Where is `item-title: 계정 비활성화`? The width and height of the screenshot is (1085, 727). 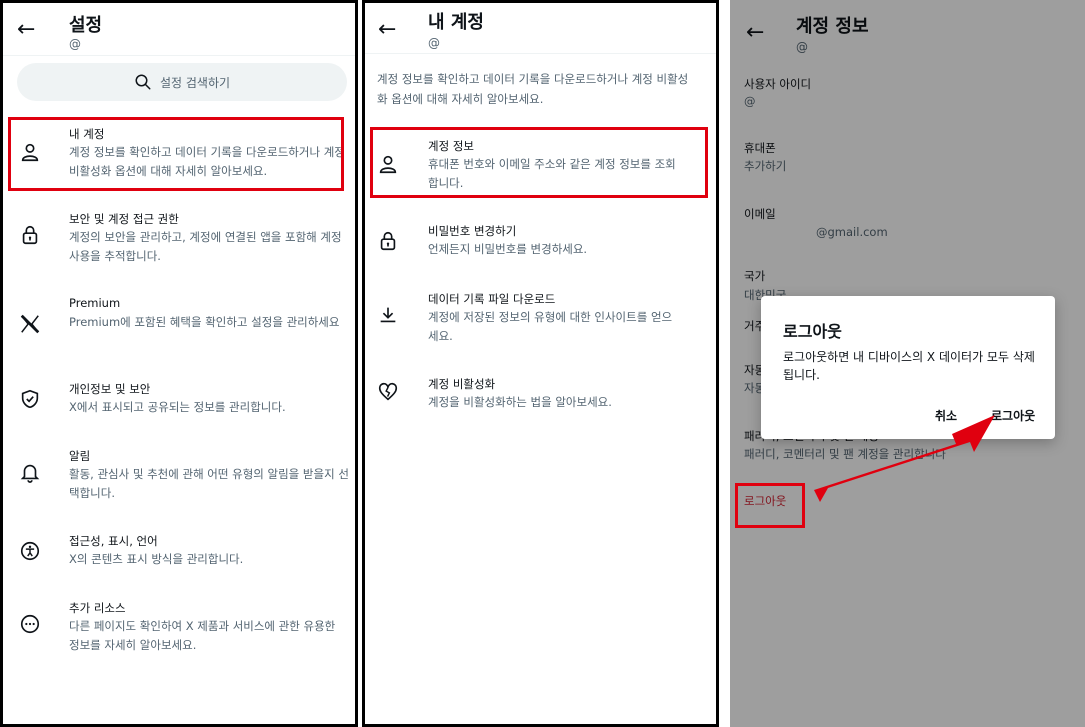 item-title: 계정 비활성화 is located at coordinates (462, 384).